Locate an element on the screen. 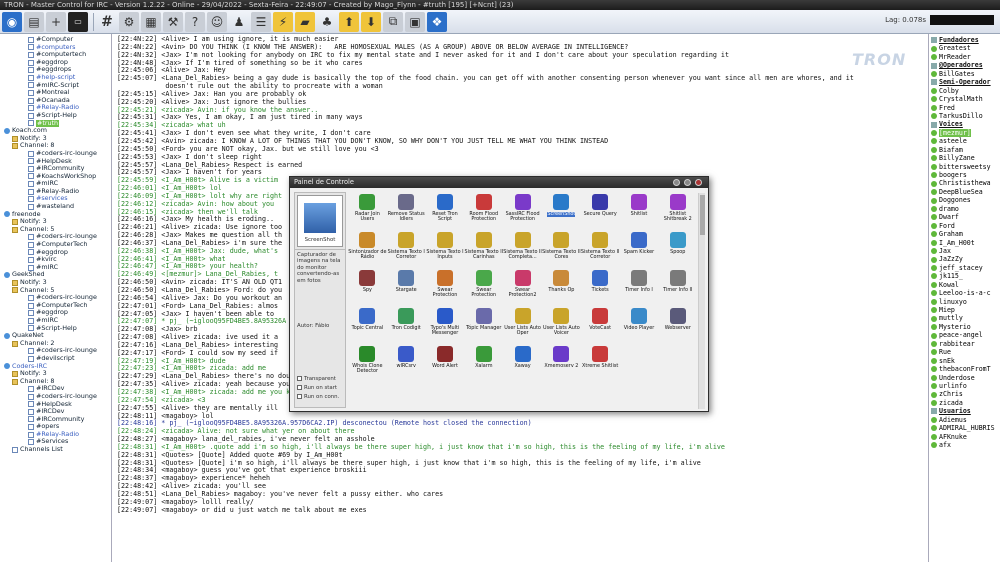 Image resolution: width=1000 pixels, height=562 pixels. nick-item: BillyZane is located at coordinates (964, 158).